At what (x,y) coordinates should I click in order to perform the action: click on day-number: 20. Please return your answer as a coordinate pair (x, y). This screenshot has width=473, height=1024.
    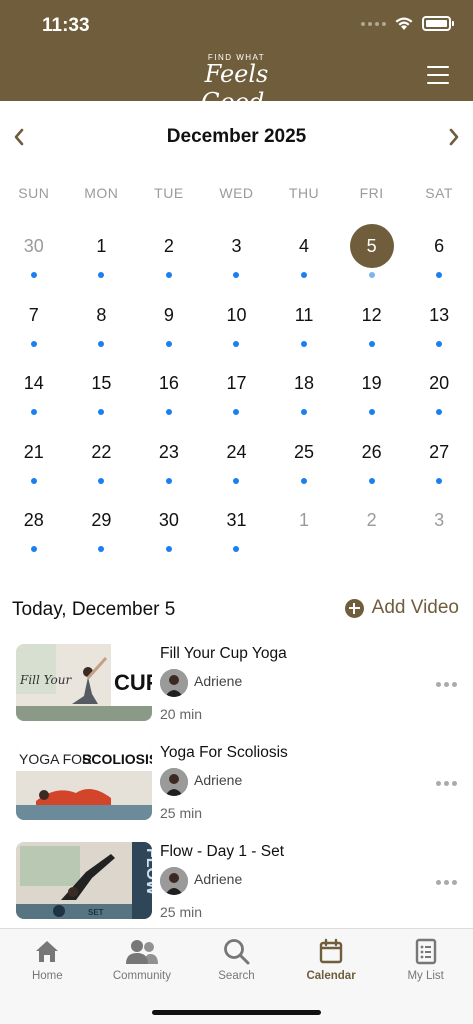
    Looking at the image, I should click on (439, 383).